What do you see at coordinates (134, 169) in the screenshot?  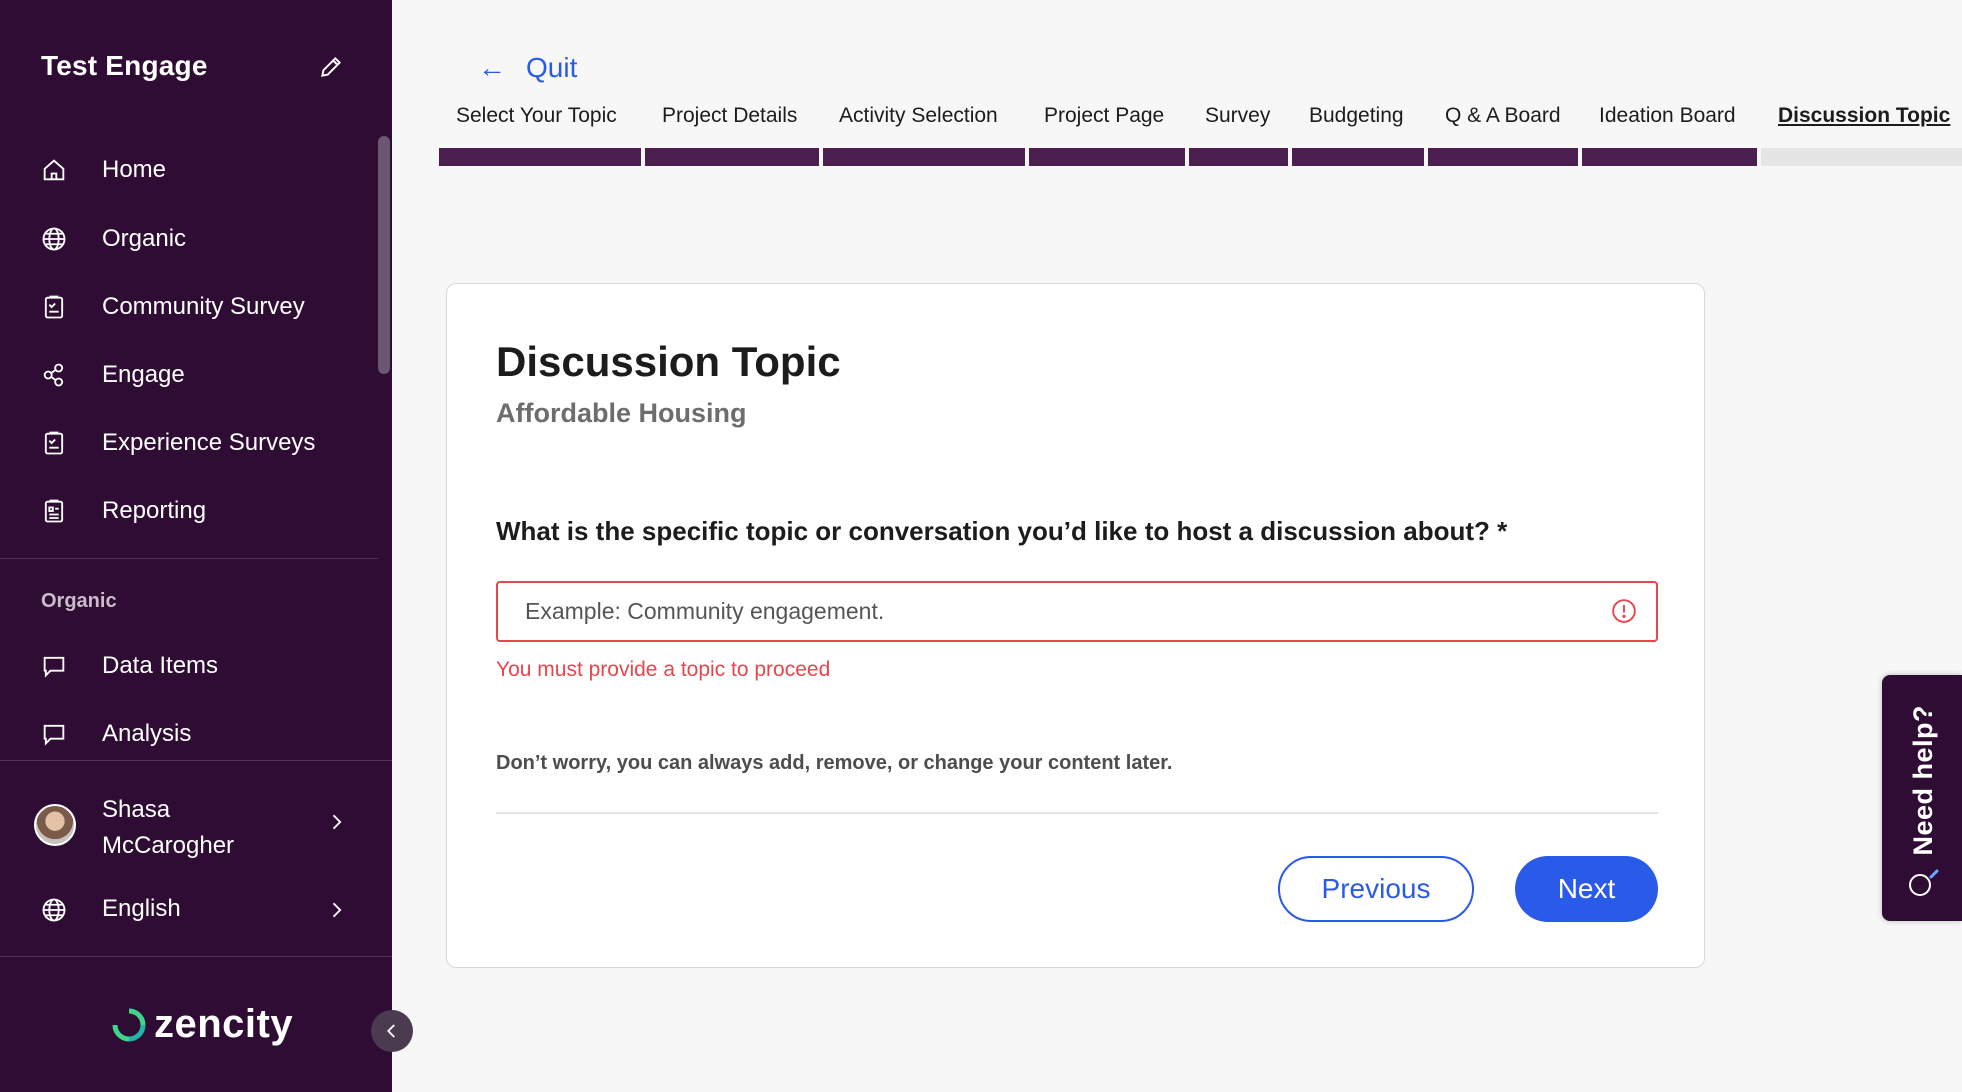 I see `sidebar-item-label: Home` at bounding box center [134, 169].